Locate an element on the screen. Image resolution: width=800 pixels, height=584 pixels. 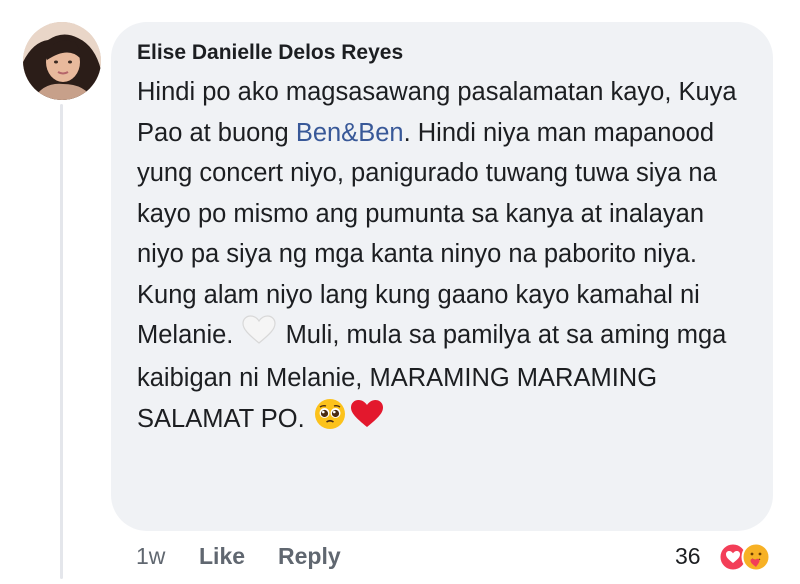
comment-footer: 1w Like Reply 36 is located at coordinates (461, 556).